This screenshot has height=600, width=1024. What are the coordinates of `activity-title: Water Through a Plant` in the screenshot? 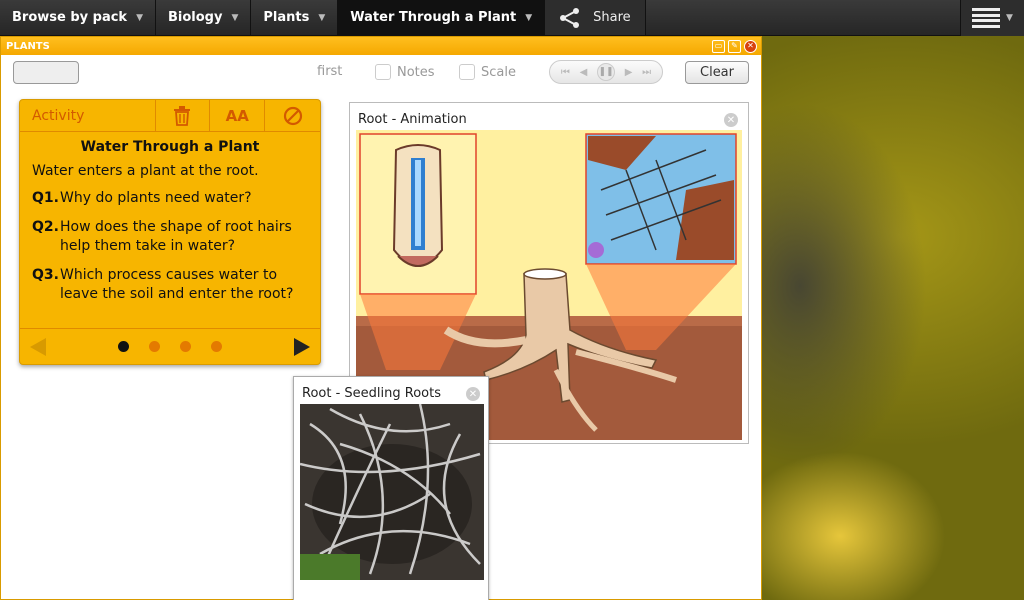 It's located at (170, 147).